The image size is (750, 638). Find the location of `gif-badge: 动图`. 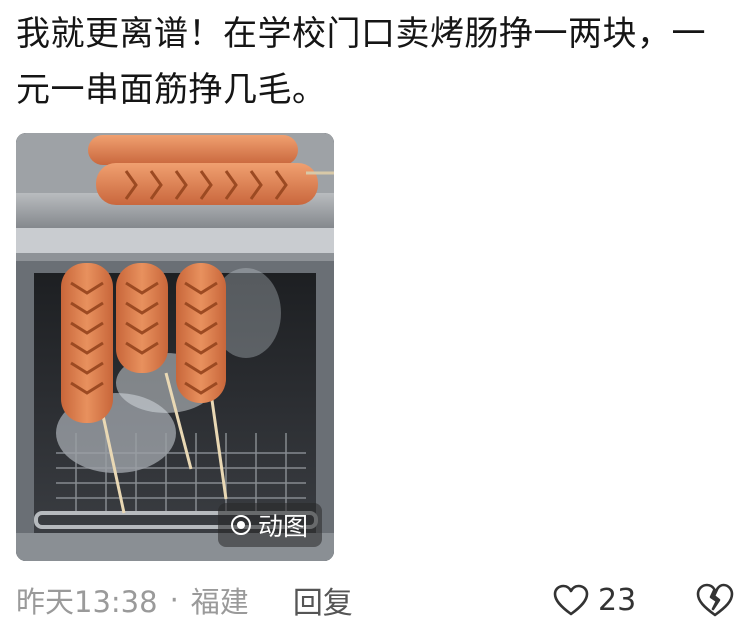

gif-badge: 动图 is located at coordinates (269, 525).